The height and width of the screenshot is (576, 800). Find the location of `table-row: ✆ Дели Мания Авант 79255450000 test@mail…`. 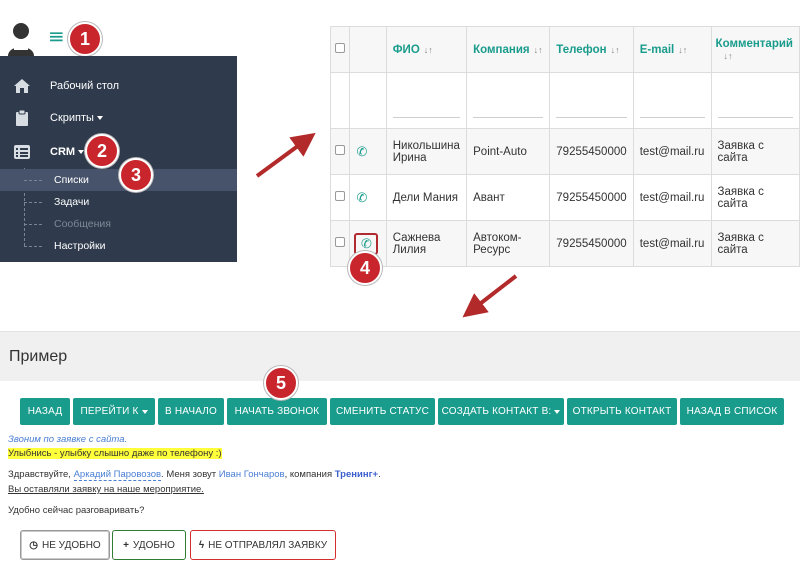

table-row: ✆ Дели Мания Авант 79255450000 test@mail… is located at coordinates (564, 197).